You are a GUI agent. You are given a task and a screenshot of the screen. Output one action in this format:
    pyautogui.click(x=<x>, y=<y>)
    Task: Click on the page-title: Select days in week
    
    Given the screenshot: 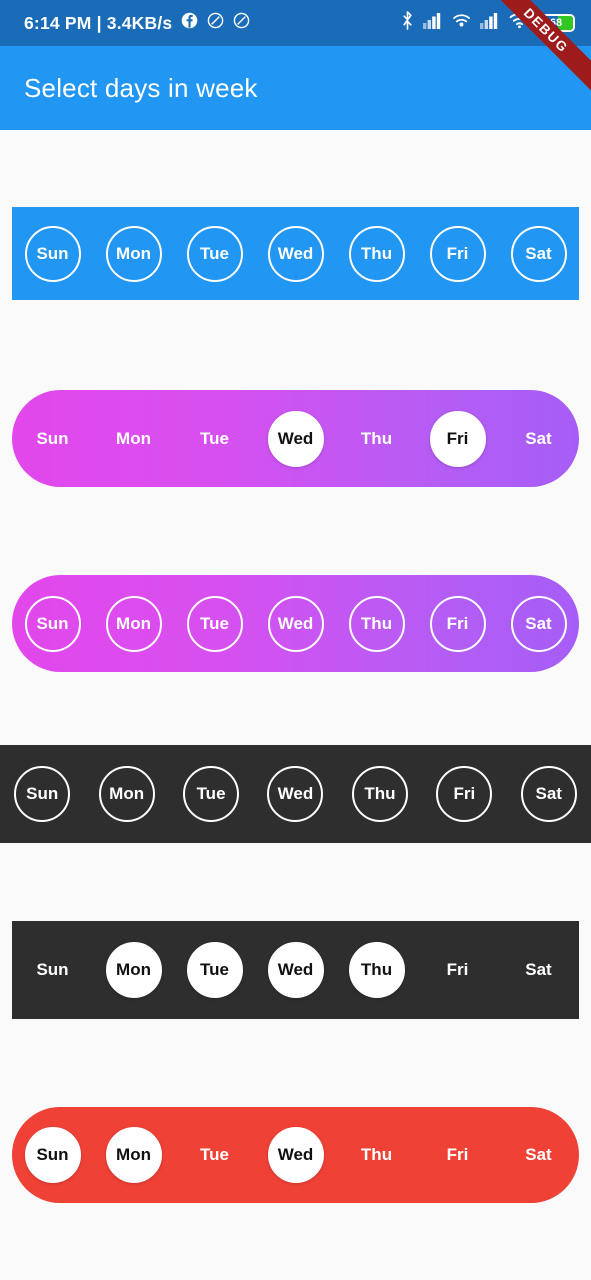 What is the action you would take?
    pyautogui.click(x=141, y=87)
    